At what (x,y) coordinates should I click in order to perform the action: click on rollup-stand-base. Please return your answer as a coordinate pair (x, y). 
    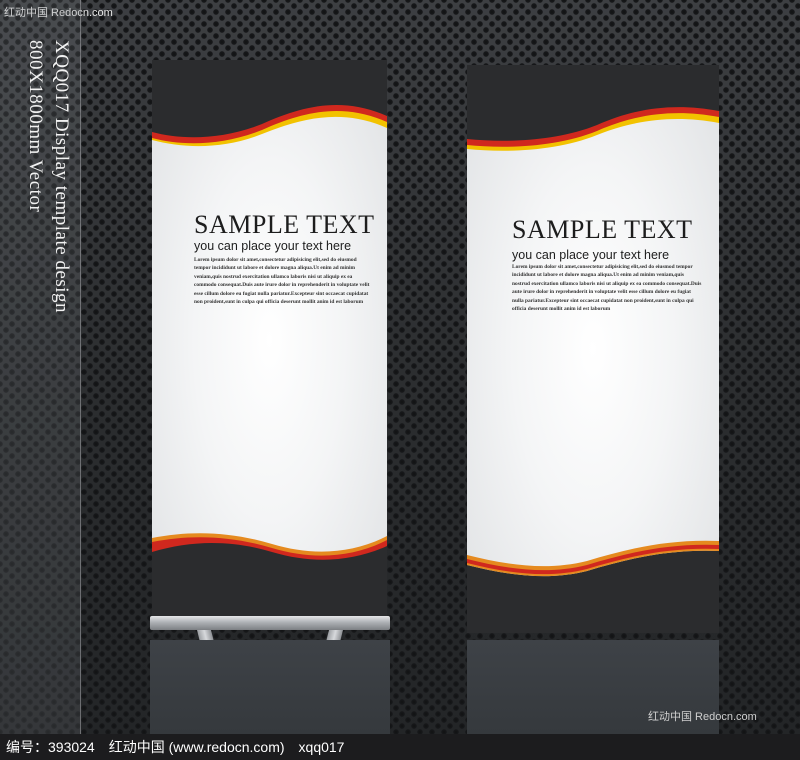
    Looking at the image, I should click on (270, 623).